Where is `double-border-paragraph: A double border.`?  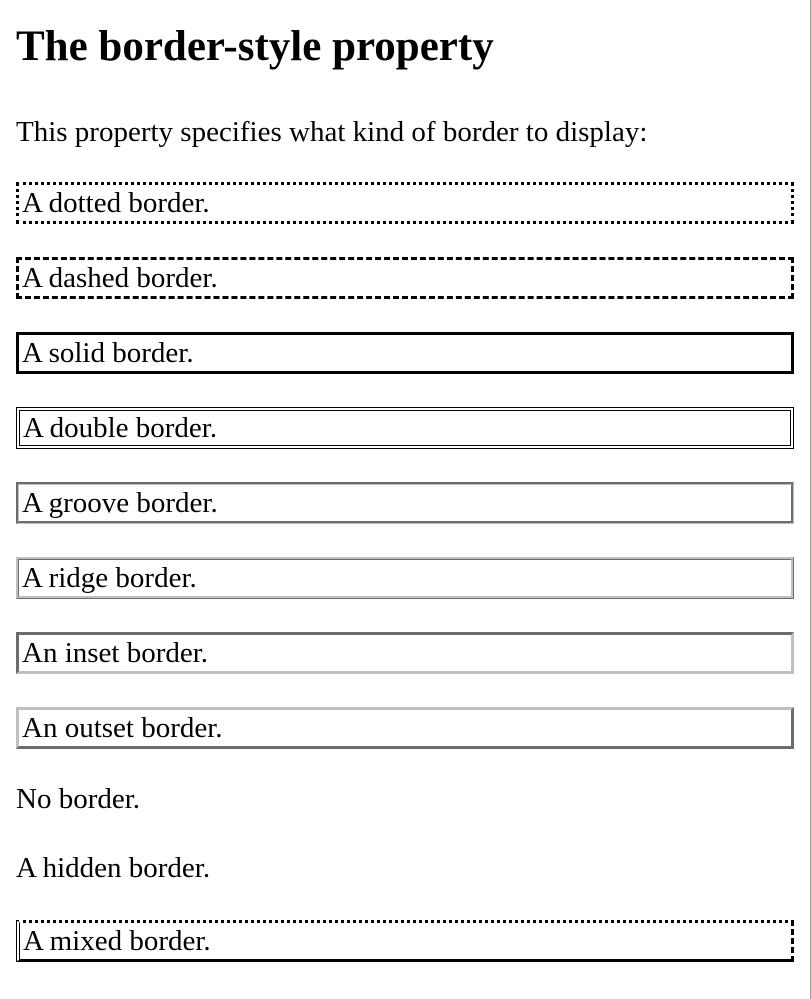 double-border-paragraph: A double border. is located at coordinates (405, 428).